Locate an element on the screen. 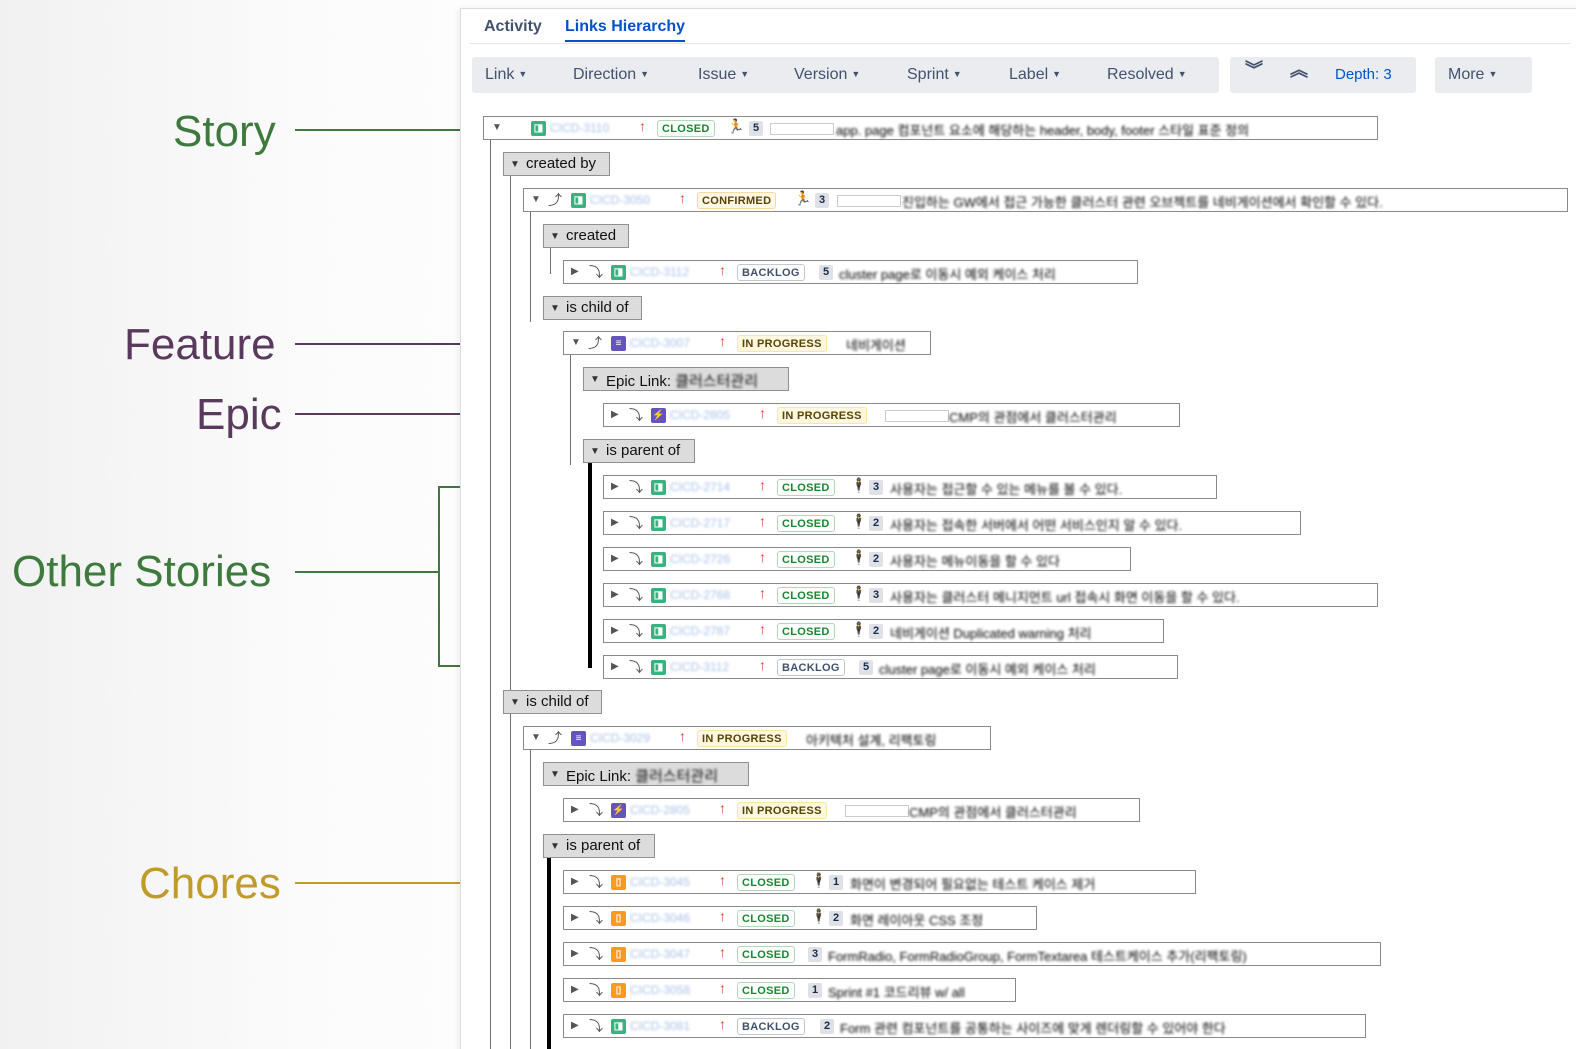 The width and height of the screenshot is (1576, 1049). issue-summary: Form 관련 컴포넌트를 공통하는 사이즈에 맞게 렌더링할 수 있어야 한다 is located at coordinates (1033, 1027).